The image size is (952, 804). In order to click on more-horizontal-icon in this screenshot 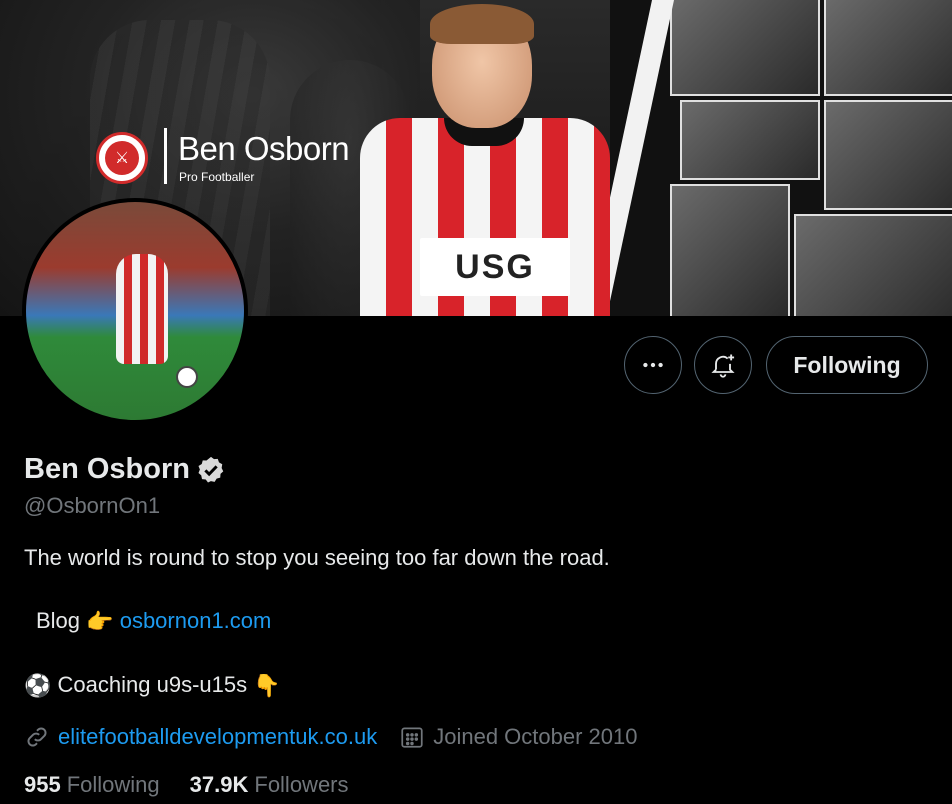, I will do `click(653, 365)`.